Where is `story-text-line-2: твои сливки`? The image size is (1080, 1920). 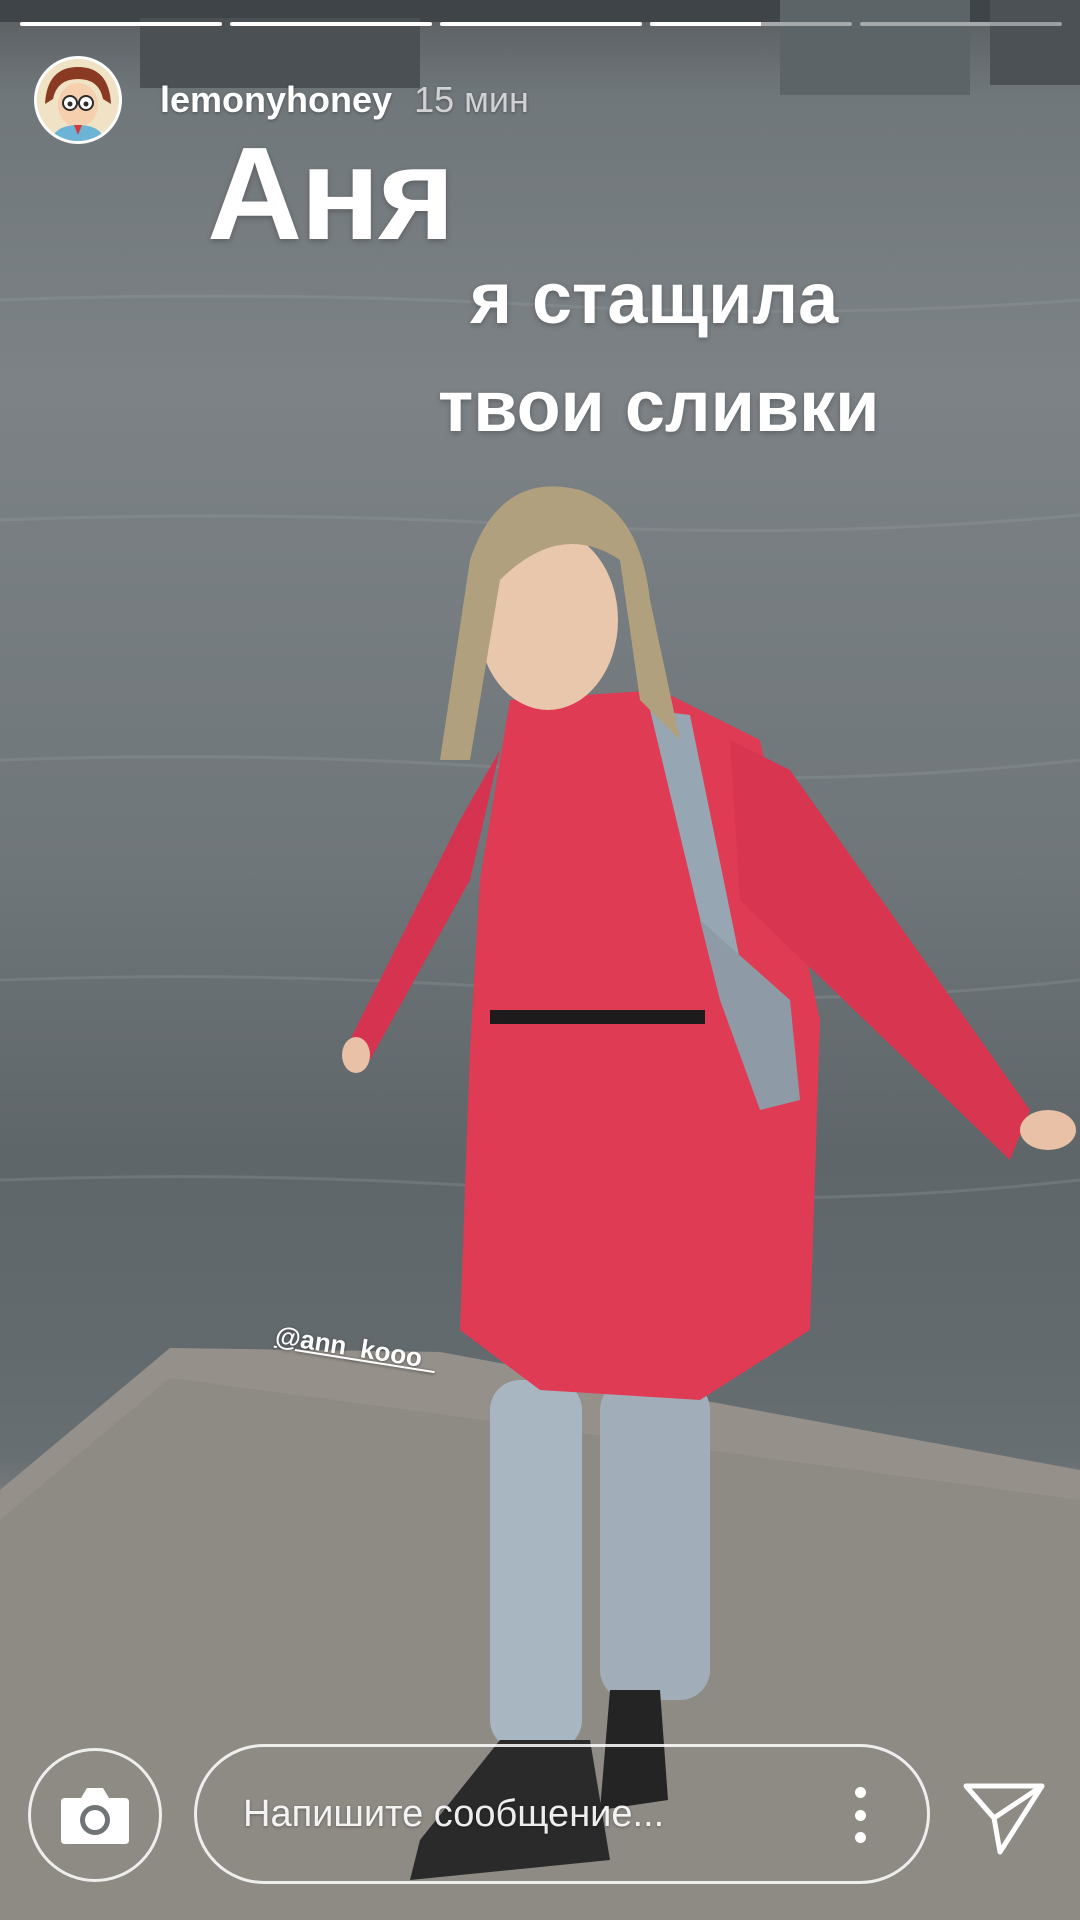
story-text-line-2: твои сливки is located at coordinates (659, 407).